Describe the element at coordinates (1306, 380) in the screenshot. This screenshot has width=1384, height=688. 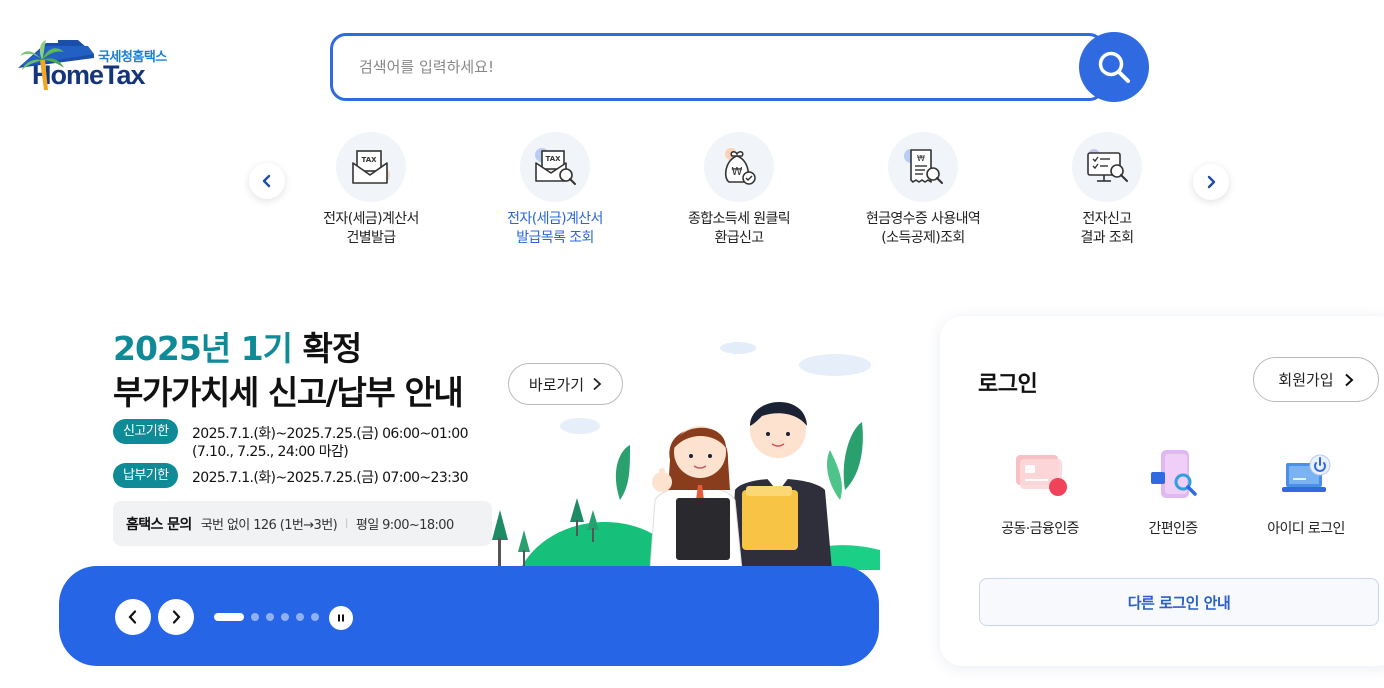
I see `signup-label: 회원가입` at that location.